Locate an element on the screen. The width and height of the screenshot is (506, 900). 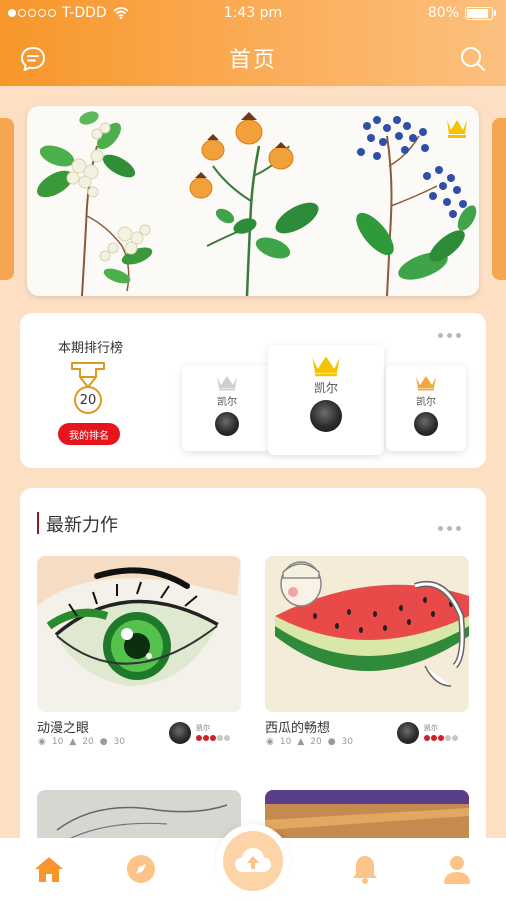
latest-more-icon is located at coordinates (449, 528).